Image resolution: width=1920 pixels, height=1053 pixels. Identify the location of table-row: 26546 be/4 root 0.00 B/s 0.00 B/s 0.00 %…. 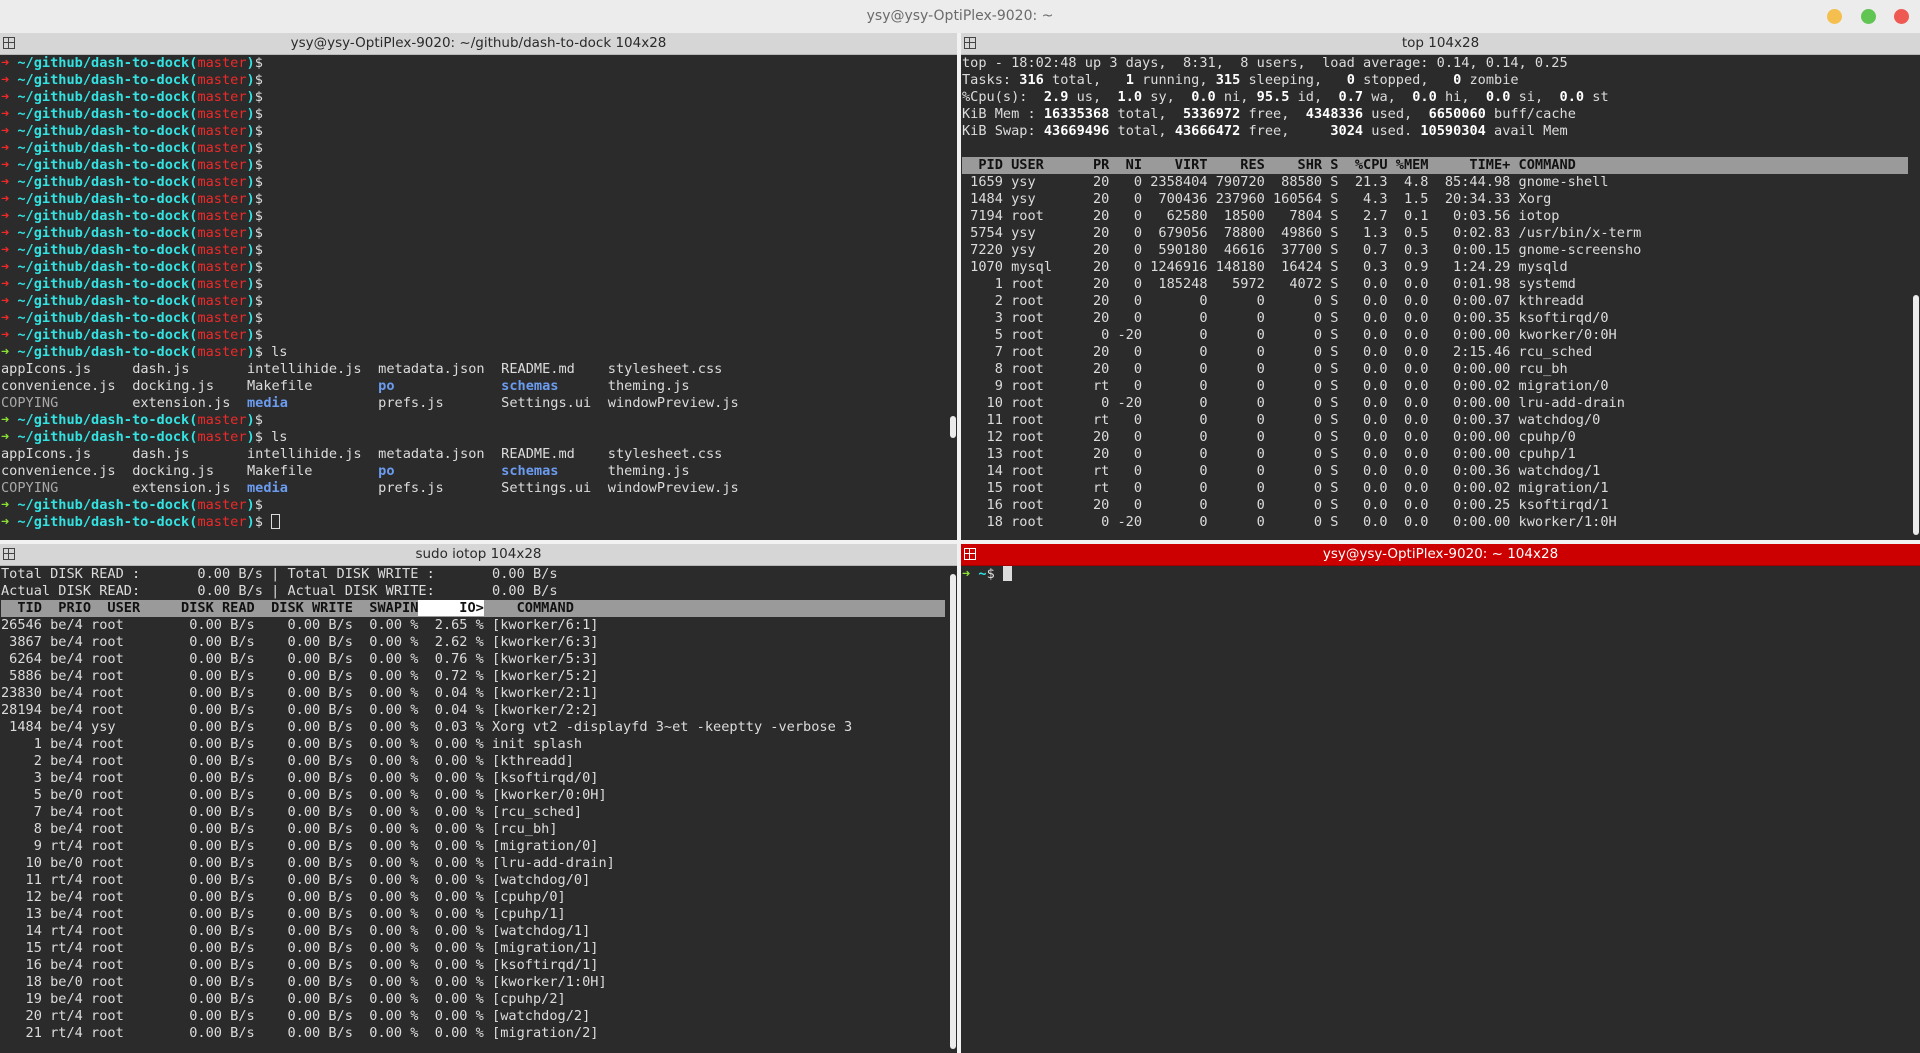
(473, 625).